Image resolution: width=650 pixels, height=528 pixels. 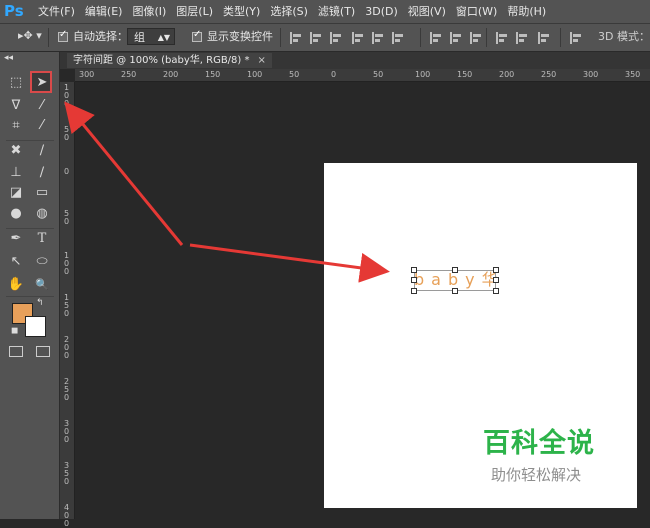 I want to click on arrow-to-move-tool, so click(x=124, y=173).